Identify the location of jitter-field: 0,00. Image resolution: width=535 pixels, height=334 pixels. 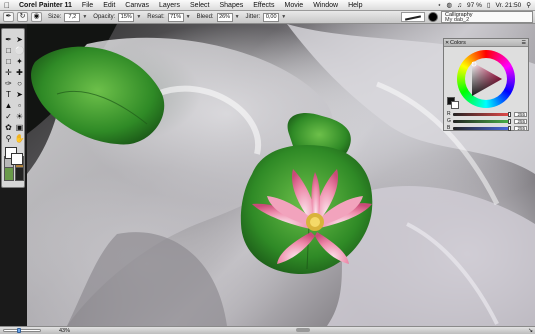
(271, 17).